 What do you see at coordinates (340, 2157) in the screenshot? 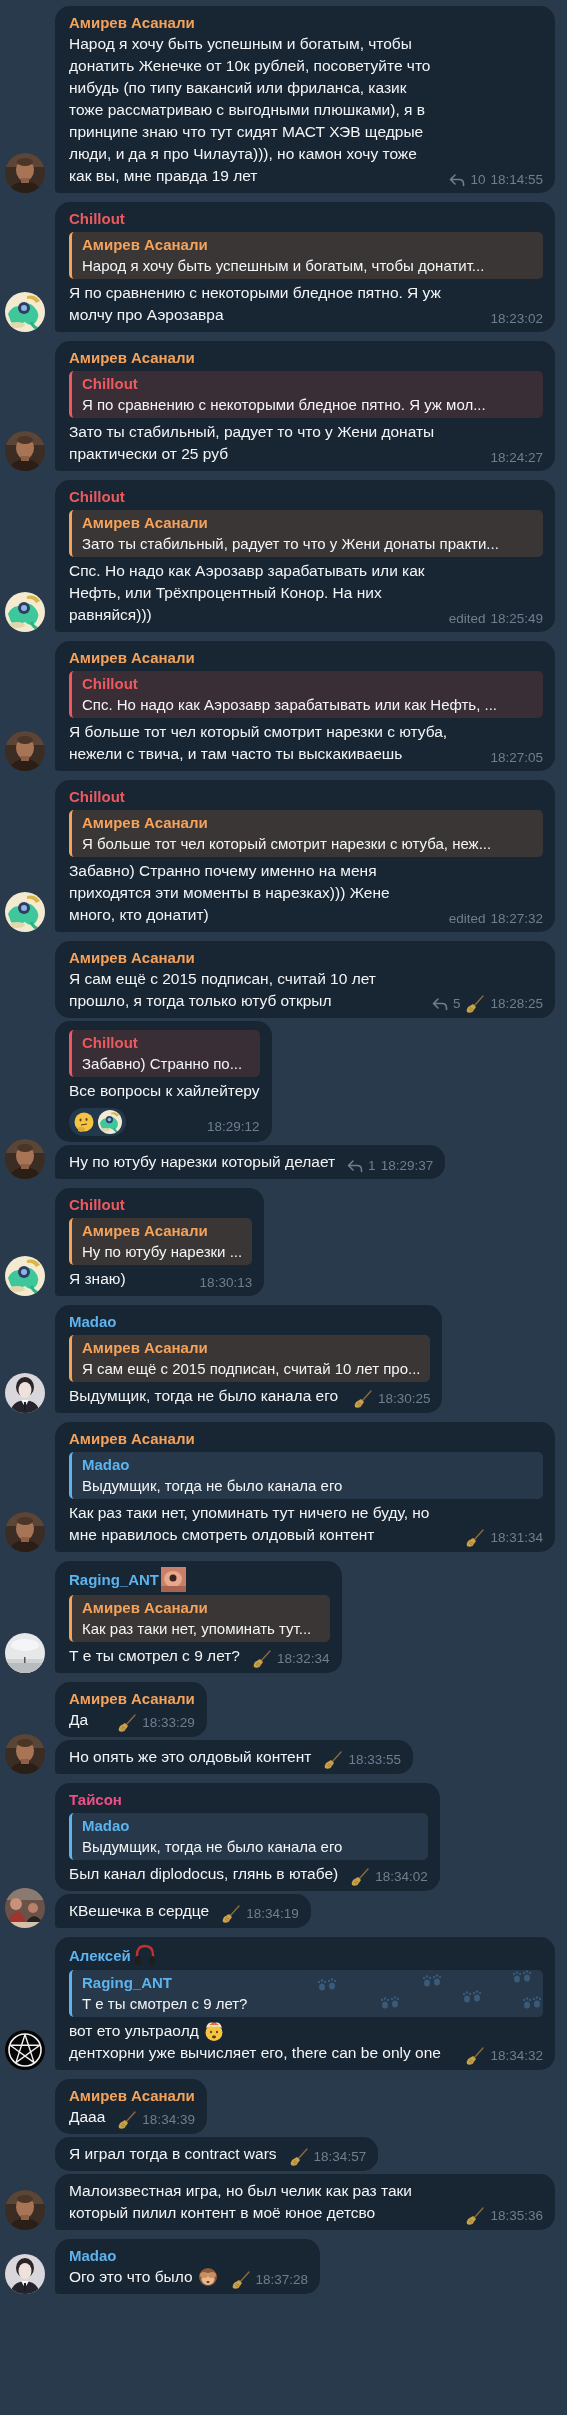
I see `message-time: 18:34:57` at bounding box center [340, 2157].